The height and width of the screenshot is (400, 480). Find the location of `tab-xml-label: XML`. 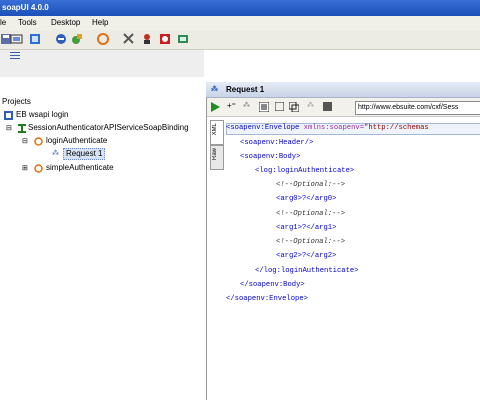

tab-xml-label: XML is located at coordinates (215, 129).